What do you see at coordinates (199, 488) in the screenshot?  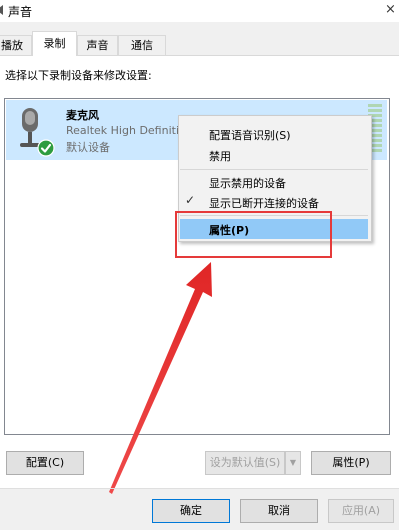 I see `footer-divider` at bounding box center [199, 488].